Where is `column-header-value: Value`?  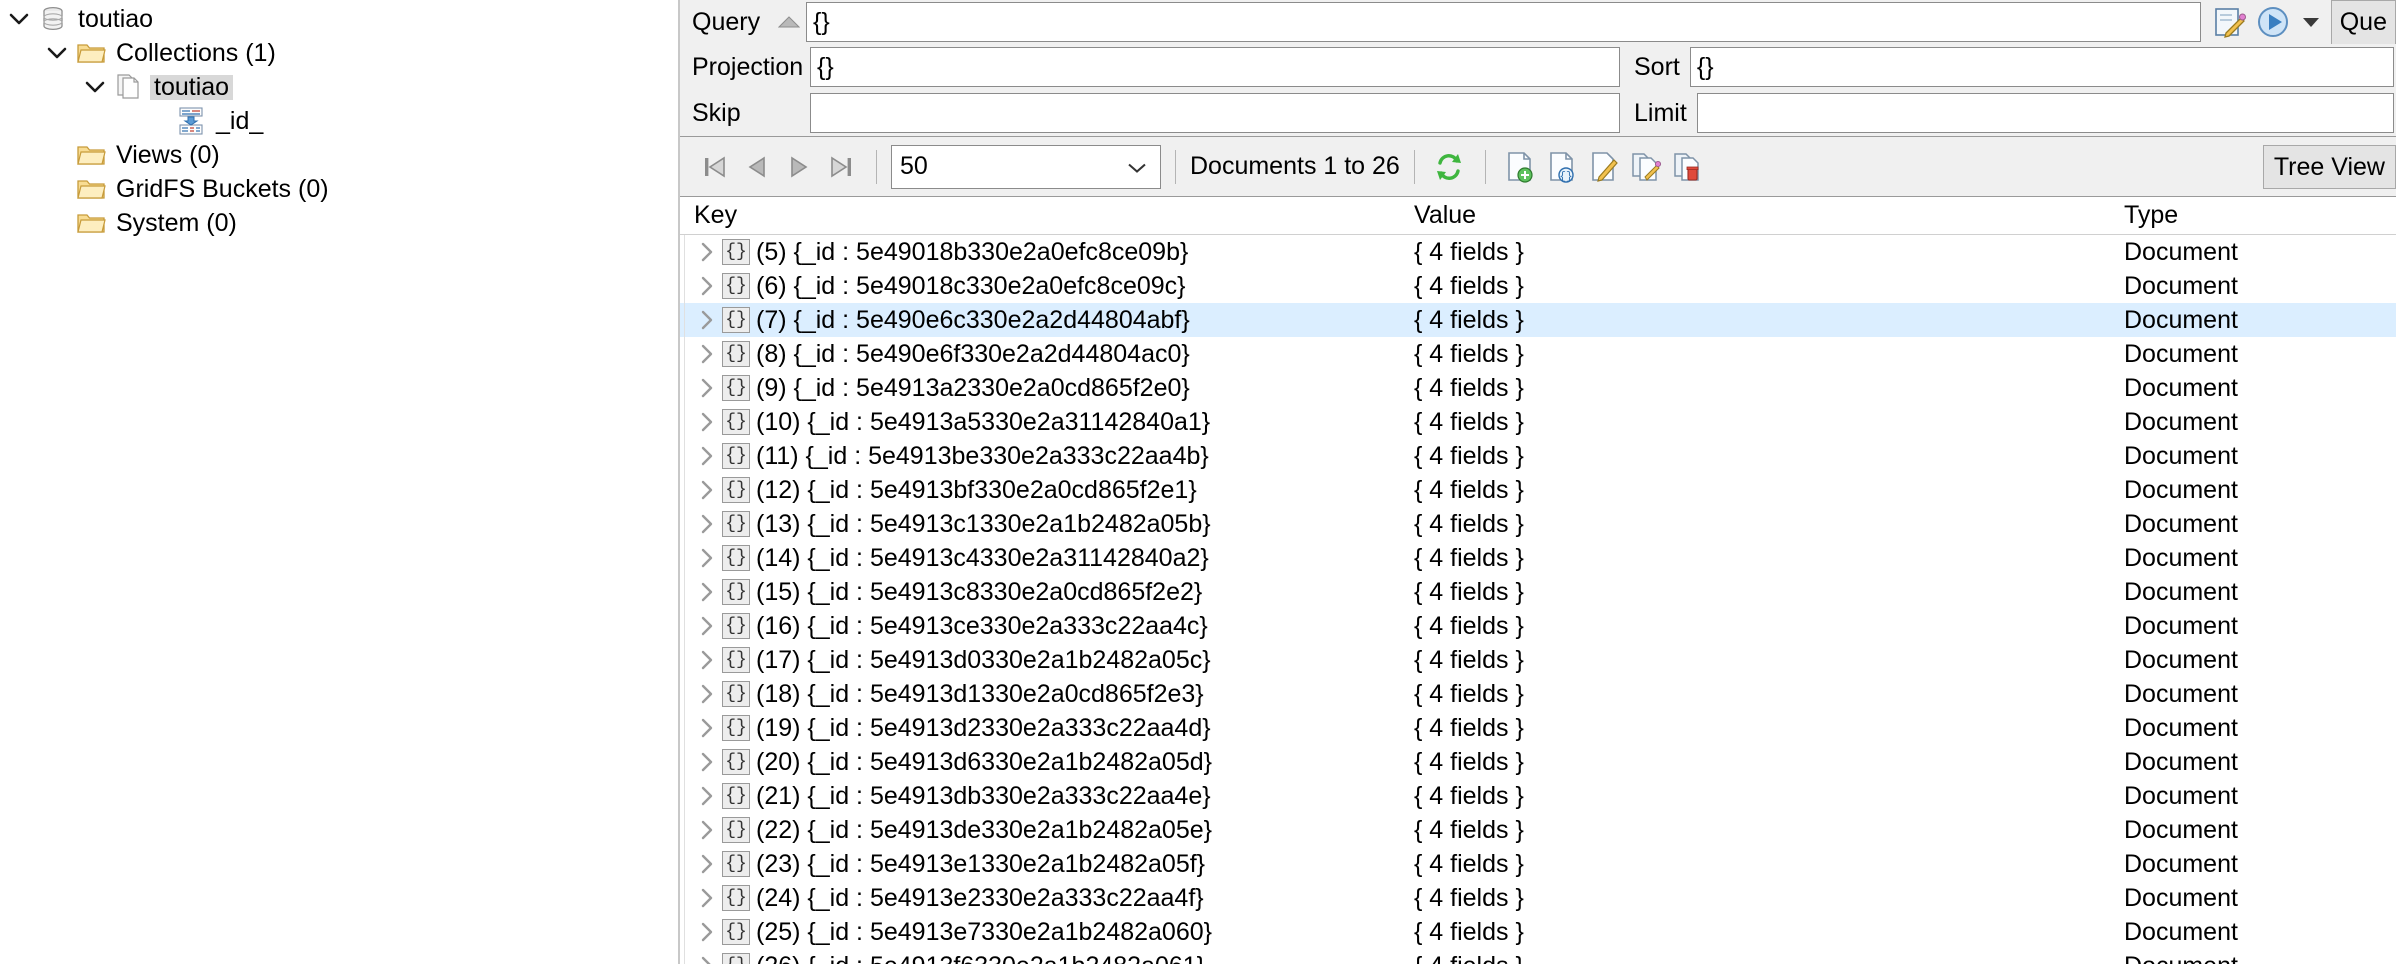 column-header-value: Value is located at coordinates (1755, 215).